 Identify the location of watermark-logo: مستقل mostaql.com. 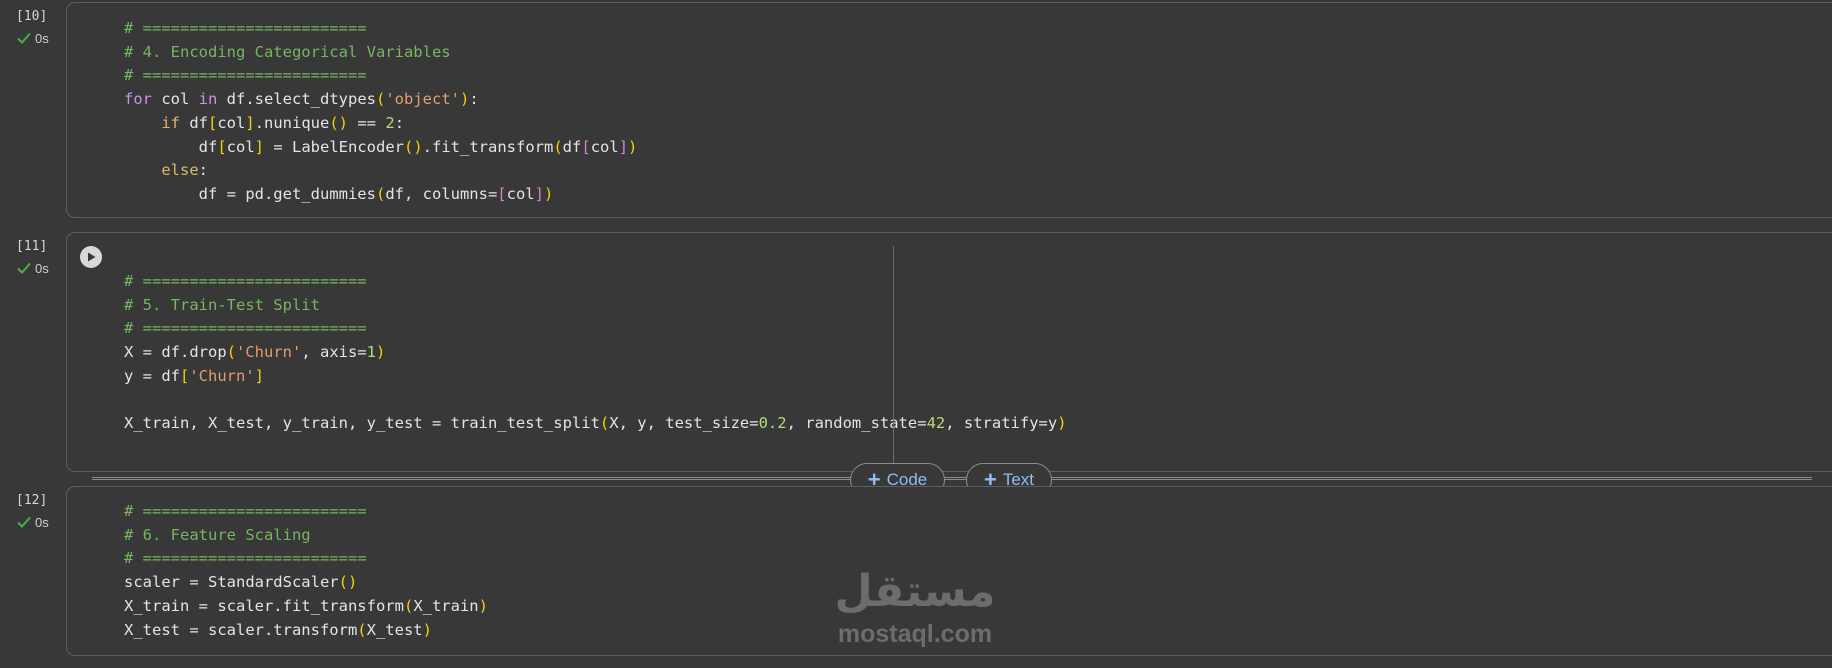
(915, 607).